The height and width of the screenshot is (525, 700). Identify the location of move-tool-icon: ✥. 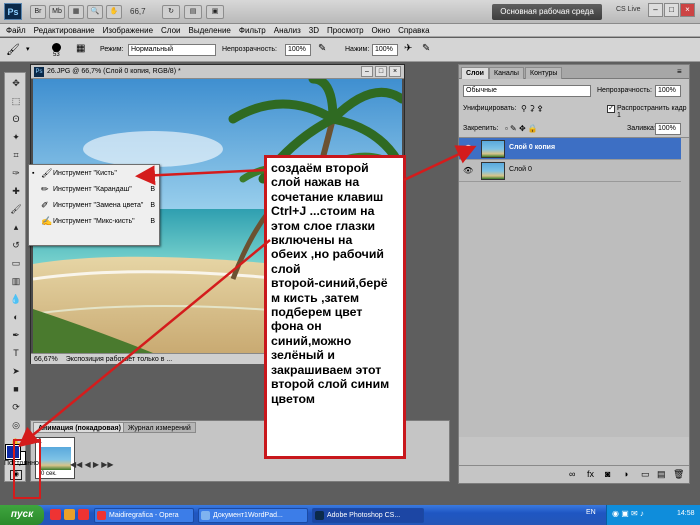
(16, 83).